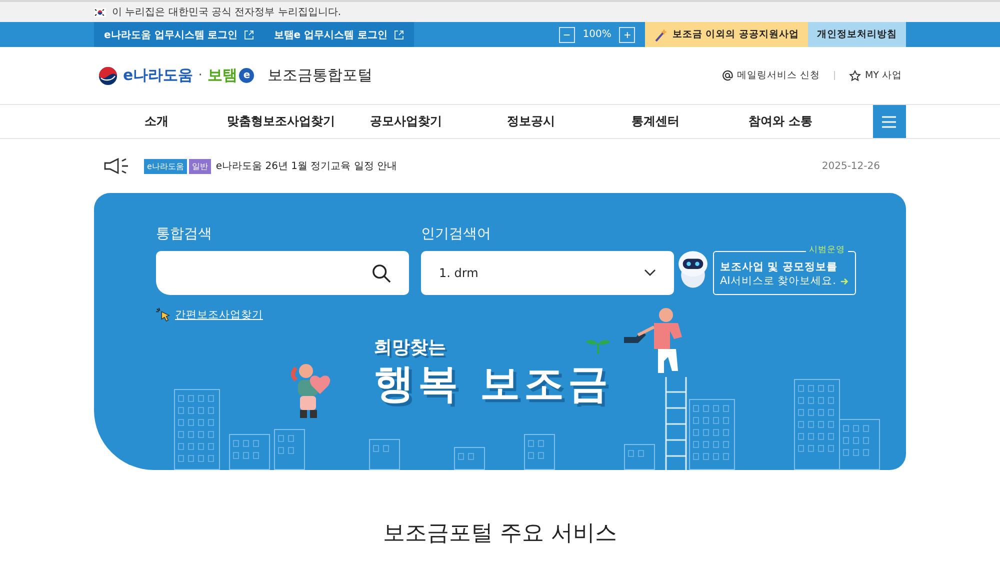 The height and width of the screenshot is (570, 1000). I want to click on robot-icon, so click(693, 268).